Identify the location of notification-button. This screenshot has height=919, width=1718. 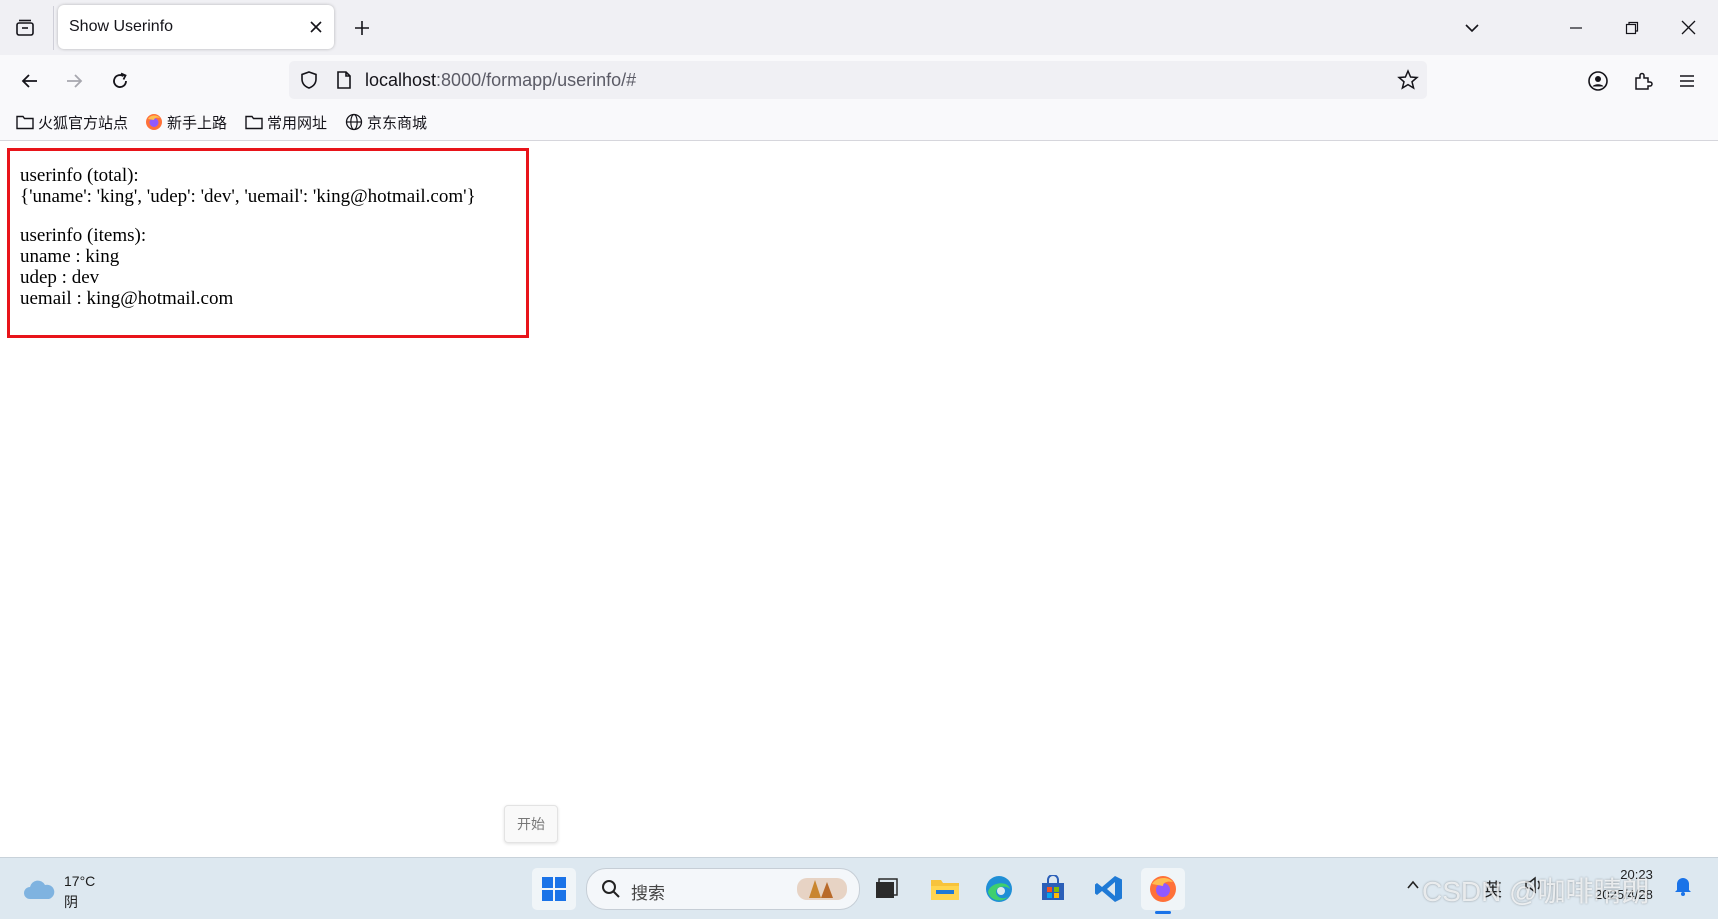
(1683, 888).